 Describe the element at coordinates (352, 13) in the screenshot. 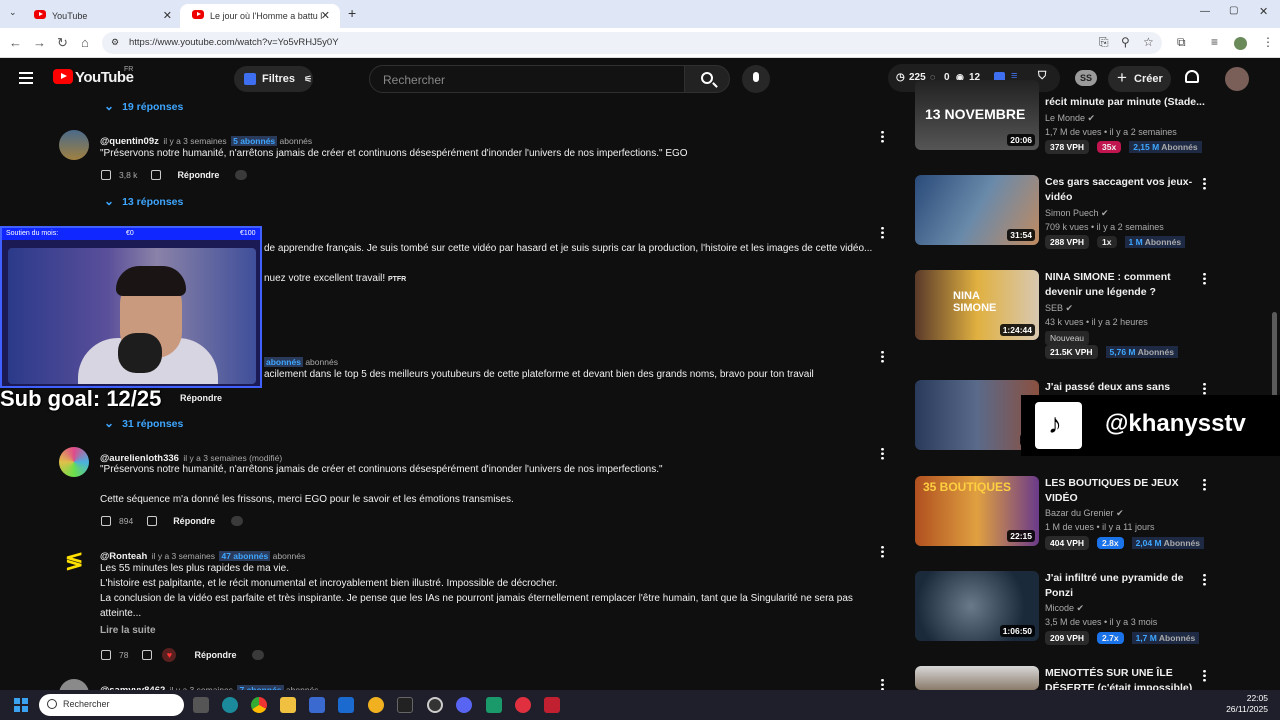

I see `new-tab-button: +` at that location.